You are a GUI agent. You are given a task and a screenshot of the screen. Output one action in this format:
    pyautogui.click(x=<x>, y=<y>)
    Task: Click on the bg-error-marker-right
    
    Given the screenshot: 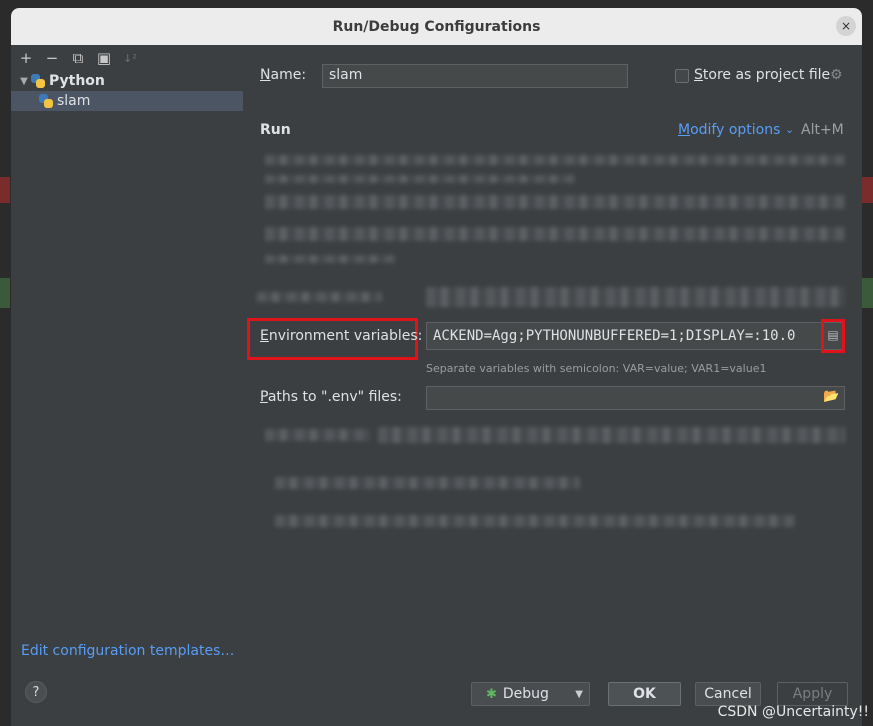 What is the action you would take?
    pyautogui.click(x=867, y=190)
    